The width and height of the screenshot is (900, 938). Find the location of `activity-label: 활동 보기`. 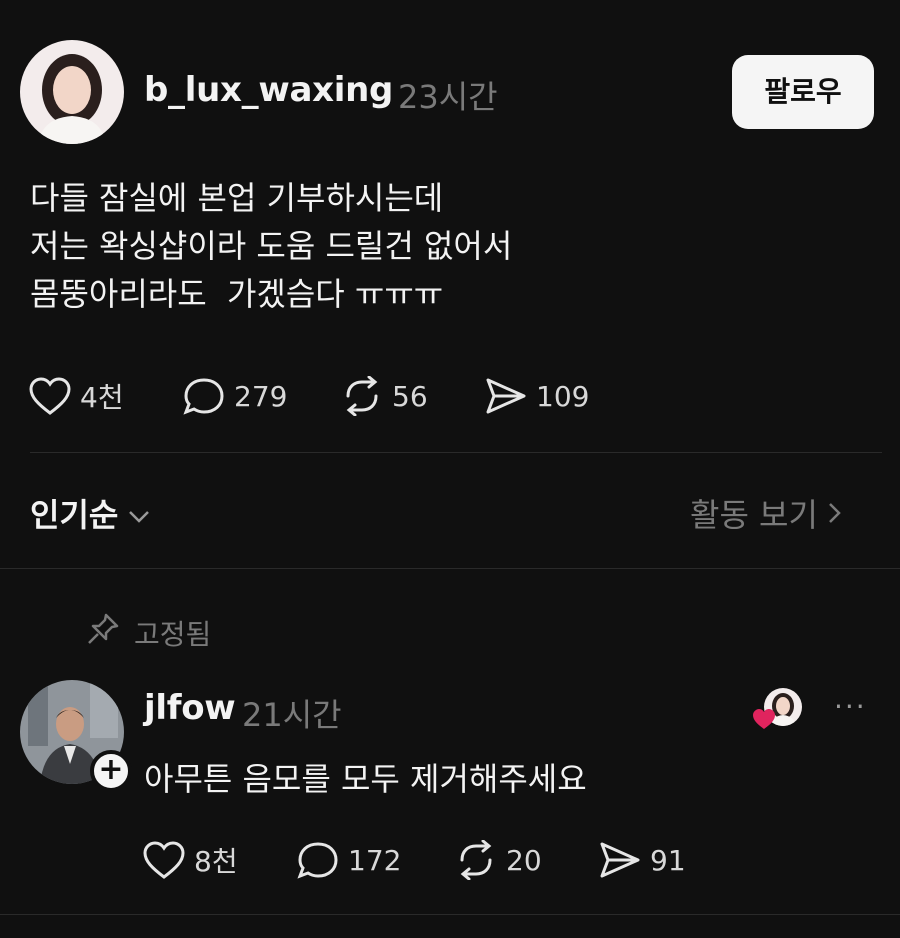

activity-label: 활동 보기 is located at coordinates (754, 515).